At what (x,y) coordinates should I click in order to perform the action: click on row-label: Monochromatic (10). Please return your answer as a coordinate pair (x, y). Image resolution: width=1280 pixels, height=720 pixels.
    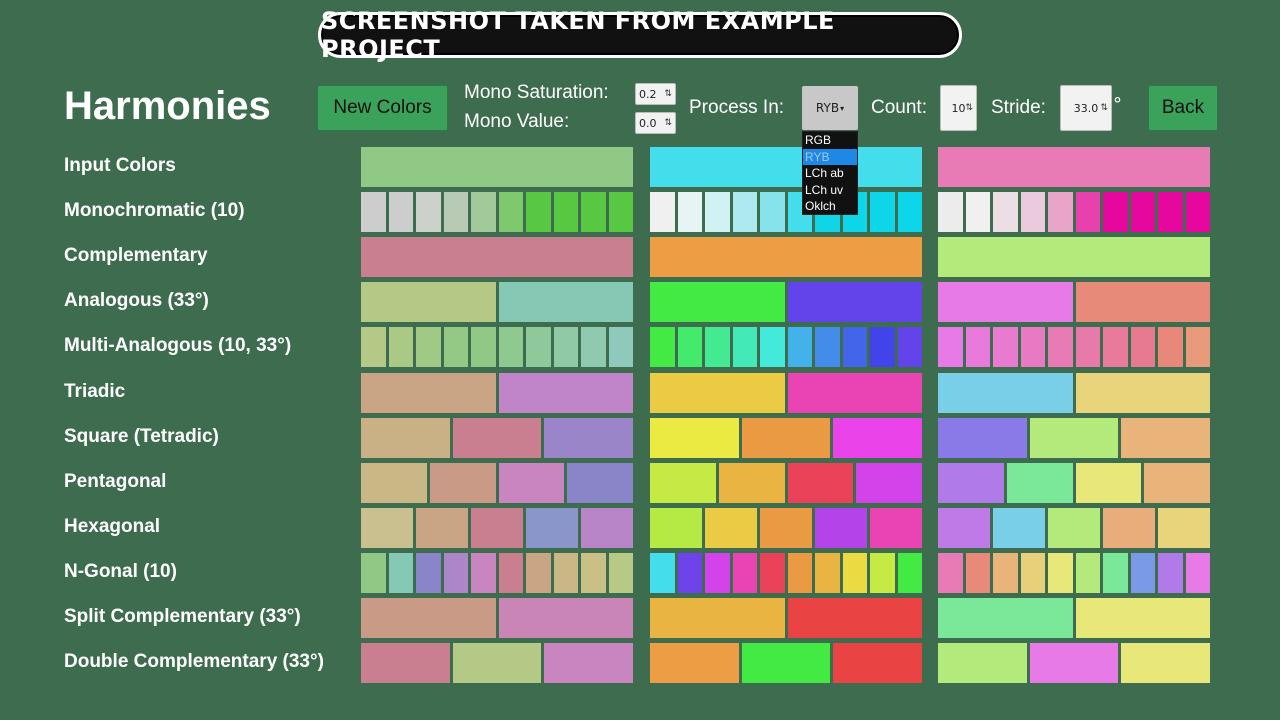
    Looking at the image, I should click on (154, 211).